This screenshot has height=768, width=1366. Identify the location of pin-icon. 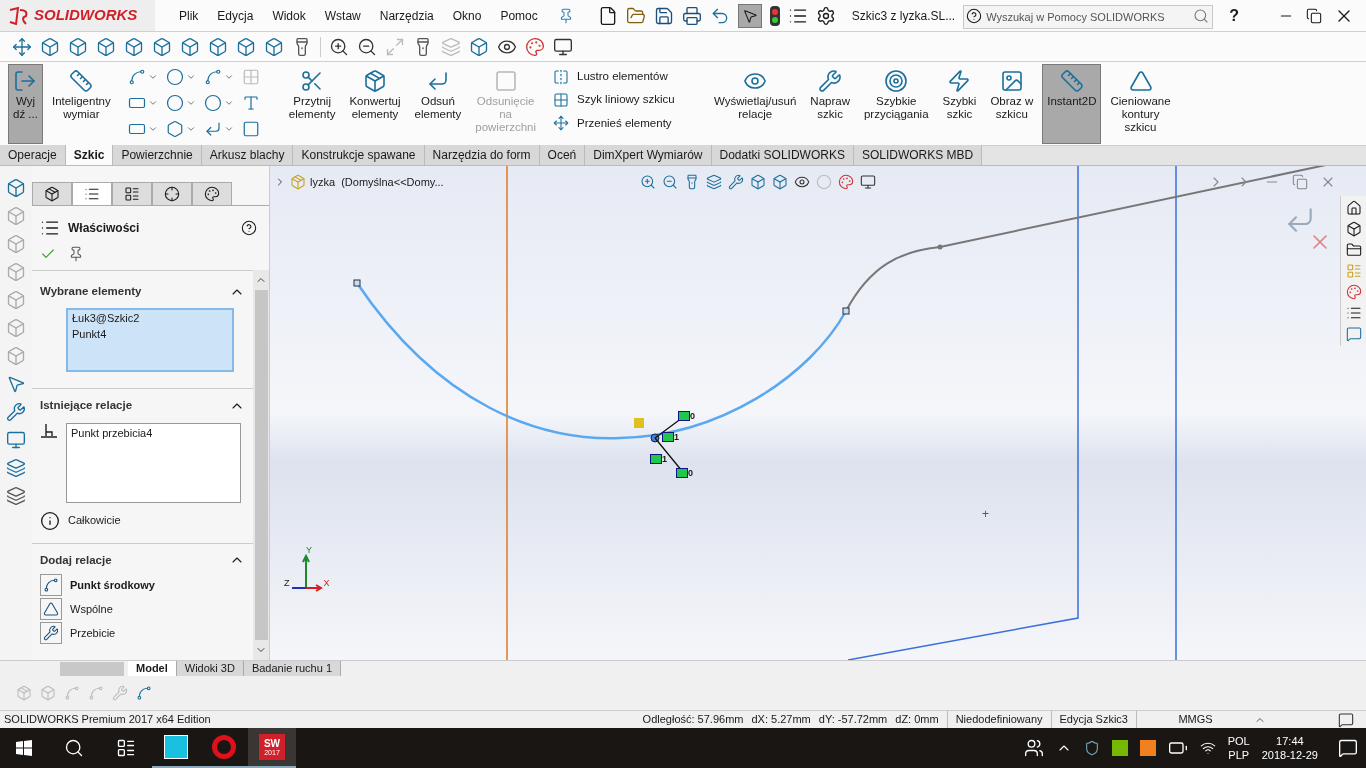
(76, 254).